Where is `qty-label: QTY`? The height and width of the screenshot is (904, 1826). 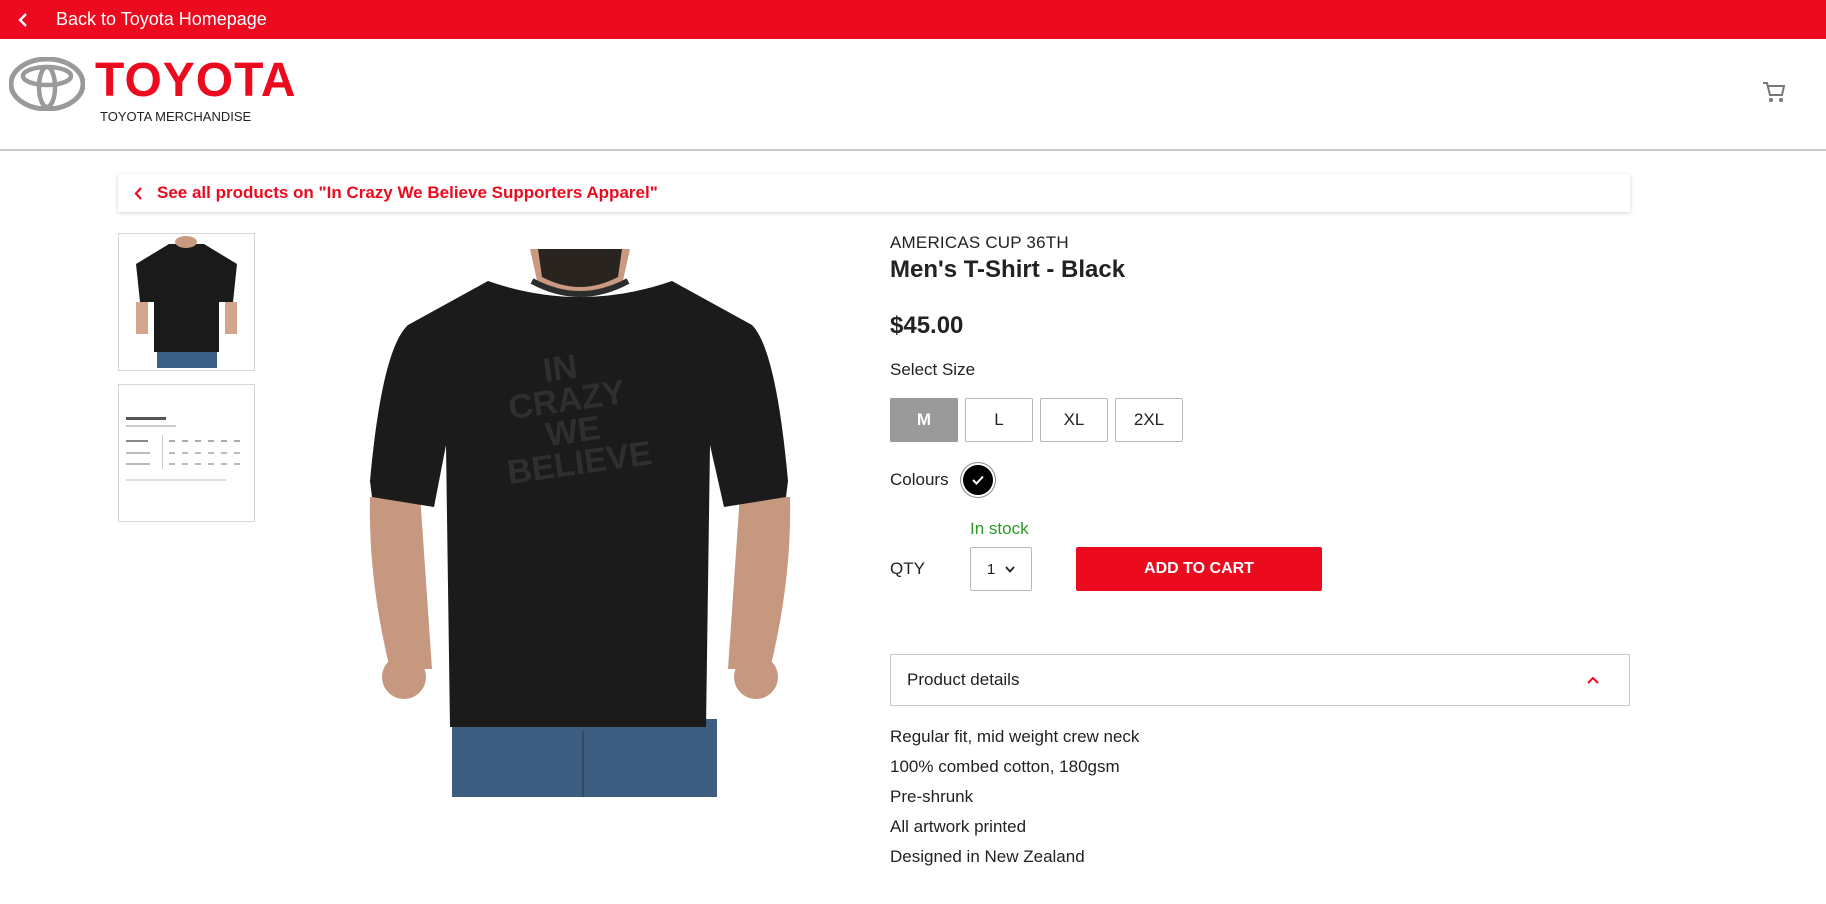
qty-label: QTY is located at coordinates (907, 568).